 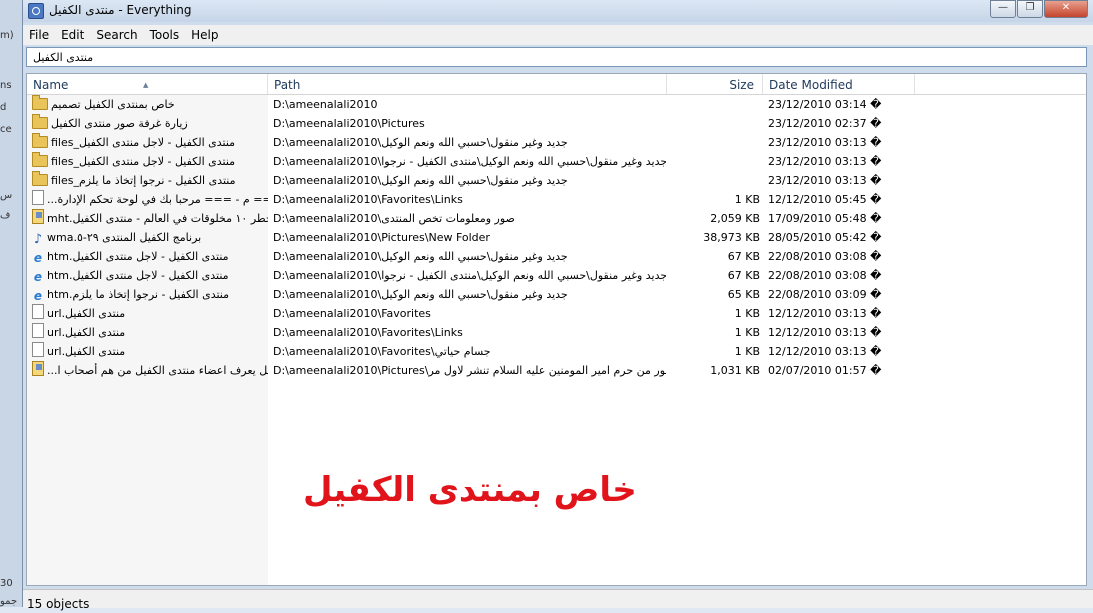 What do you see at coordinates (39, 35) in the screenshot?
I see `menu-file: File` at bounding box center [39, 35].